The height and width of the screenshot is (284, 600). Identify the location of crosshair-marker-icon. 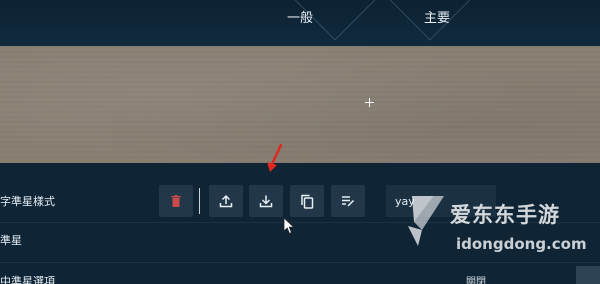
(369, 102).